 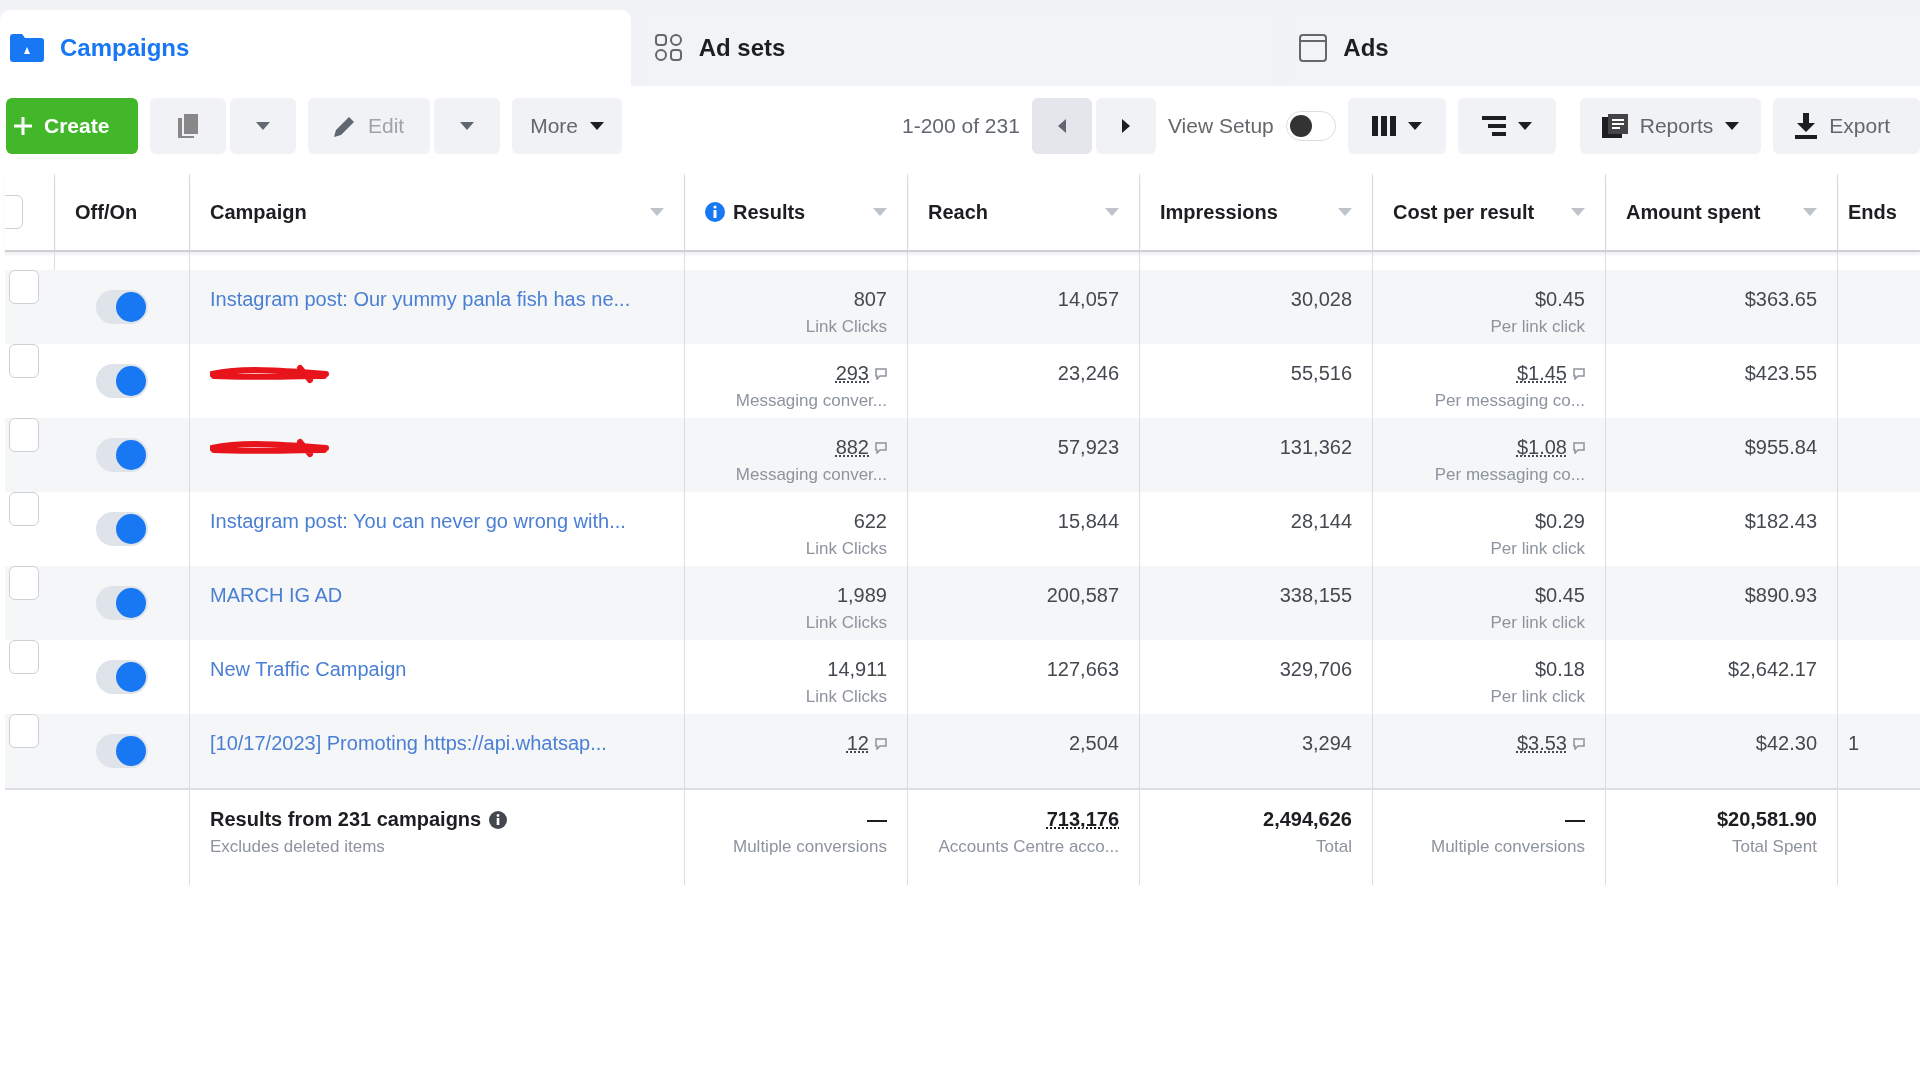 I want to click on pencil-icon, so click(x=345, y=126).